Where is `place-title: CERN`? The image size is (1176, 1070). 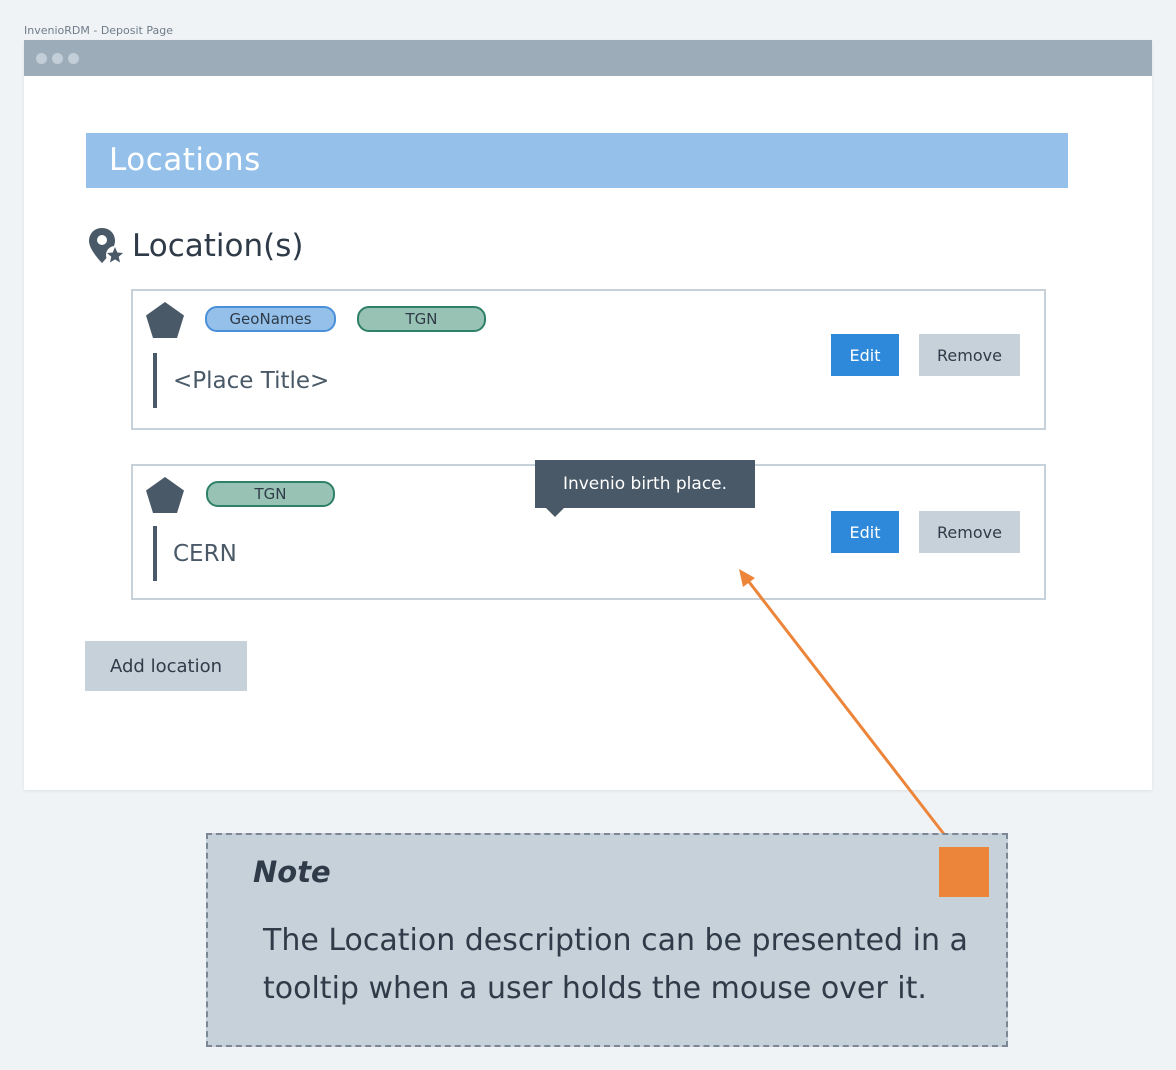 place-title: CERN is located at coordinates (195, 553).